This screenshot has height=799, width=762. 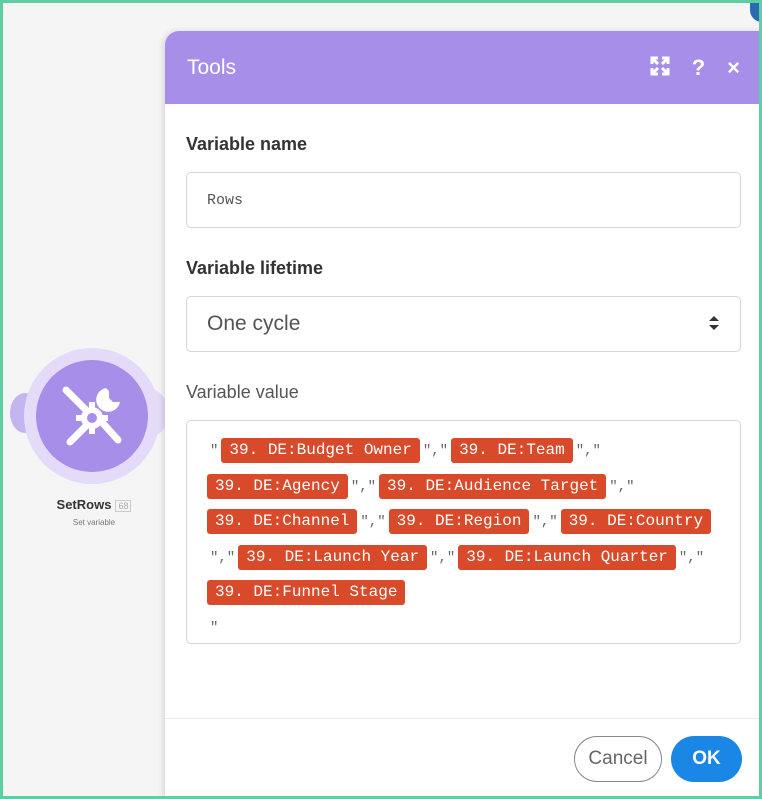 I want to click on module-id-badge: 68, so click(x=123, y=505).